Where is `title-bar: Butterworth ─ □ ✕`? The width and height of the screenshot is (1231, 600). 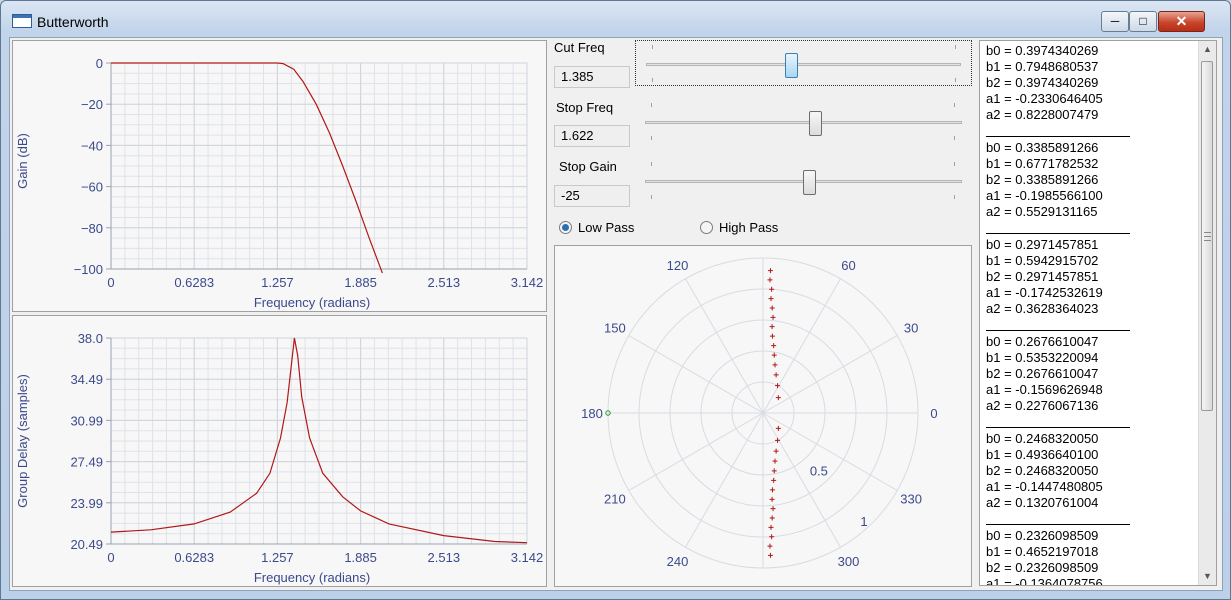
title-bar: Butterworth ─ □ ✕ is located at coordinates (615, 19).